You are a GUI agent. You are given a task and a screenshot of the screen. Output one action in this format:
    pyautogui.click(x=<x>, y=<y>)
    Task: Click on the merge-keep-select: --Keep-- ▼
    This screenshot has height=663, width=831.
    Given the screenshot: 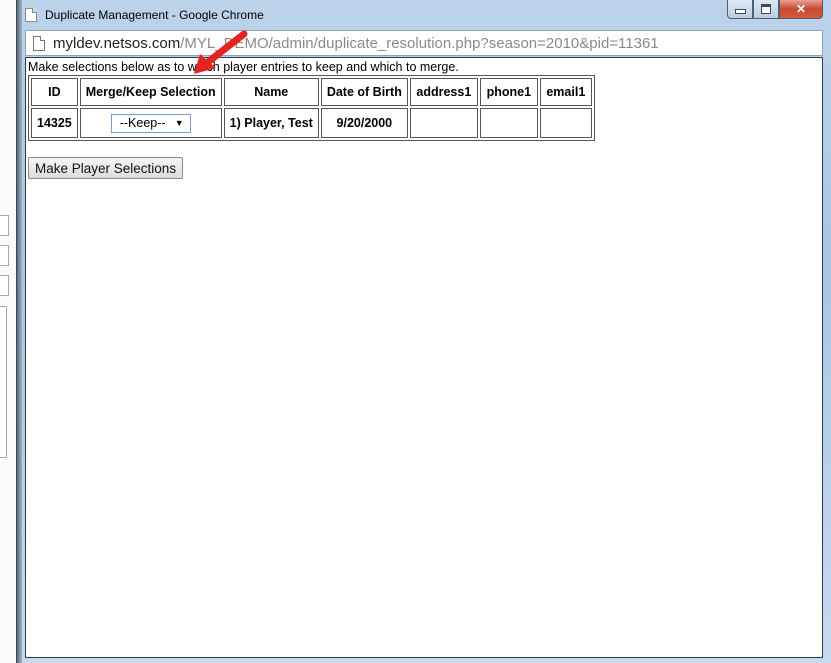 What is the action you would take?
    pyautogui.click(x=150, y=123)
    